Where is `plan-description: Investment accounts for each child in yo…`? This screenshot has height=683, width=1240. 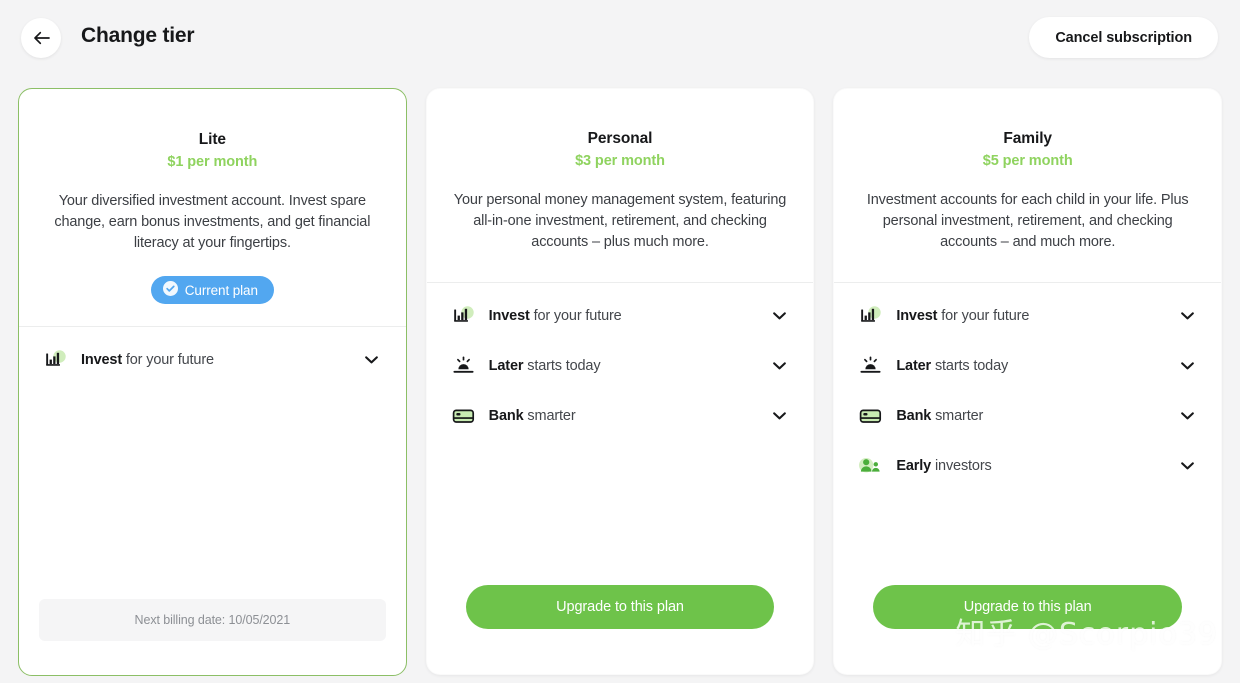
plan-description: Investment accounts for each child in yo… is located at coordinates (1027, 221).